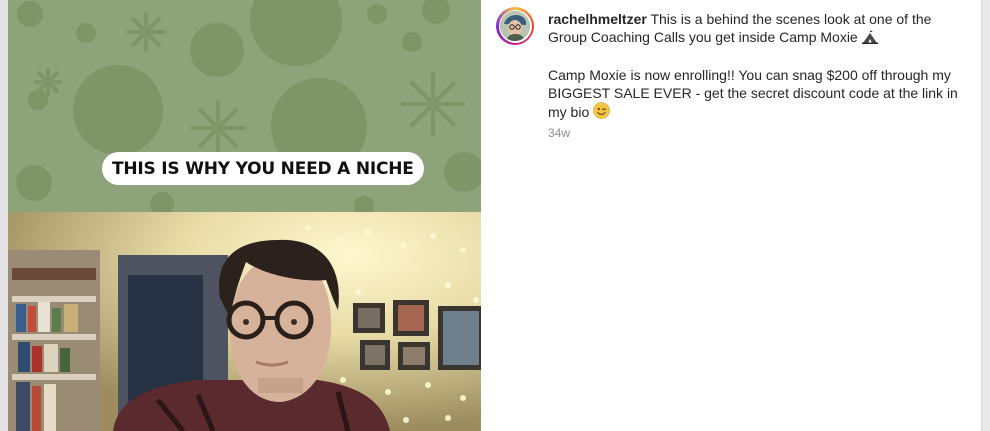 The image size is (990, 431). I want to click on left-gutter, so click(4, 215).